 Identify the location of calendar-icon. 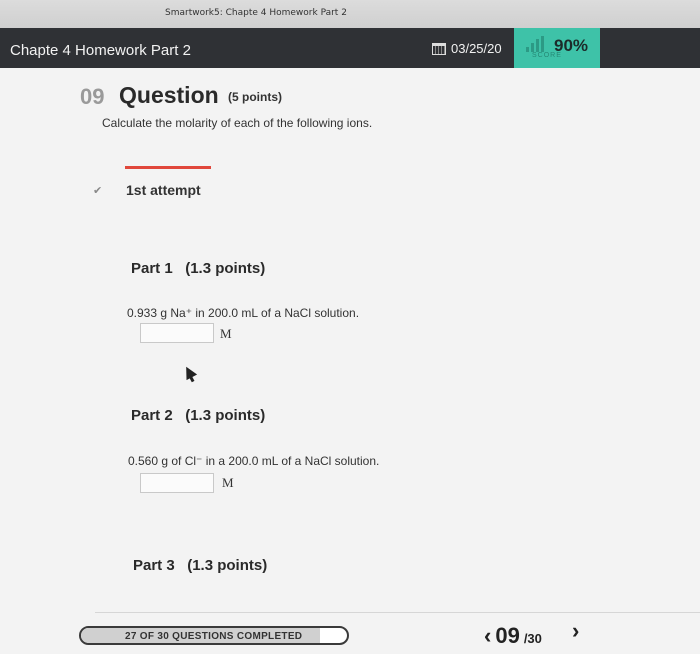
(439, 48).